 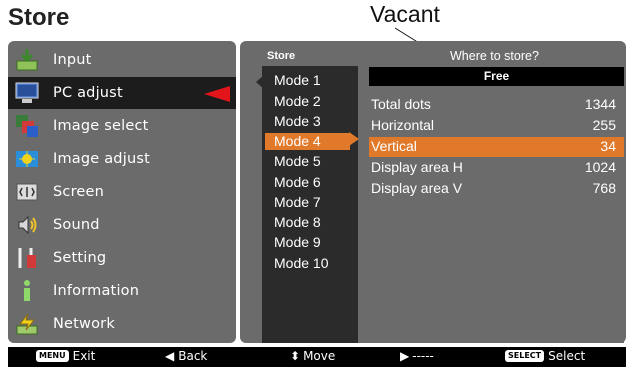 I want to click on image-adjust-icon, so click(x=27, y=159).